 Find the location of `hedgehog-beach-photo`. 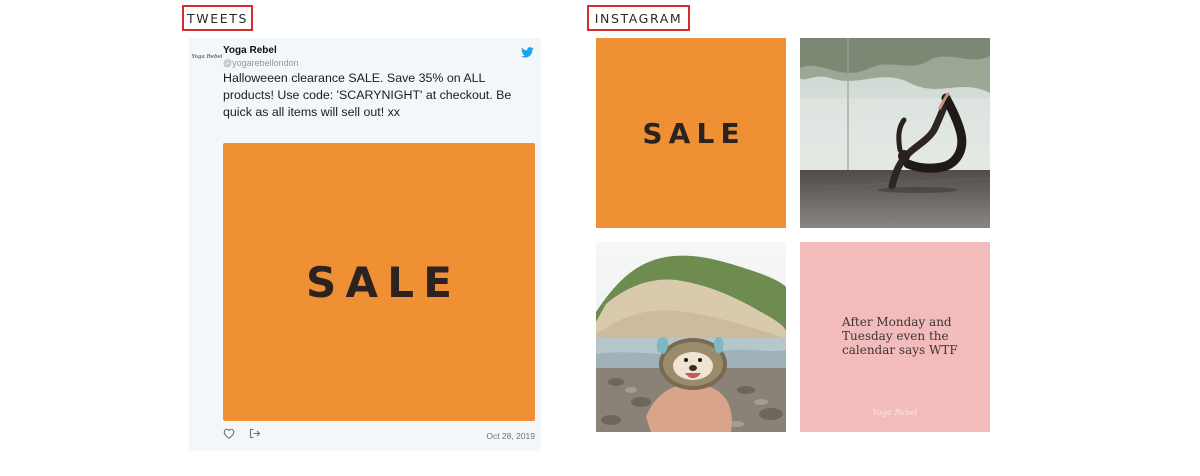

hedgehog-beach-photo is located at coordinates (691, 337).